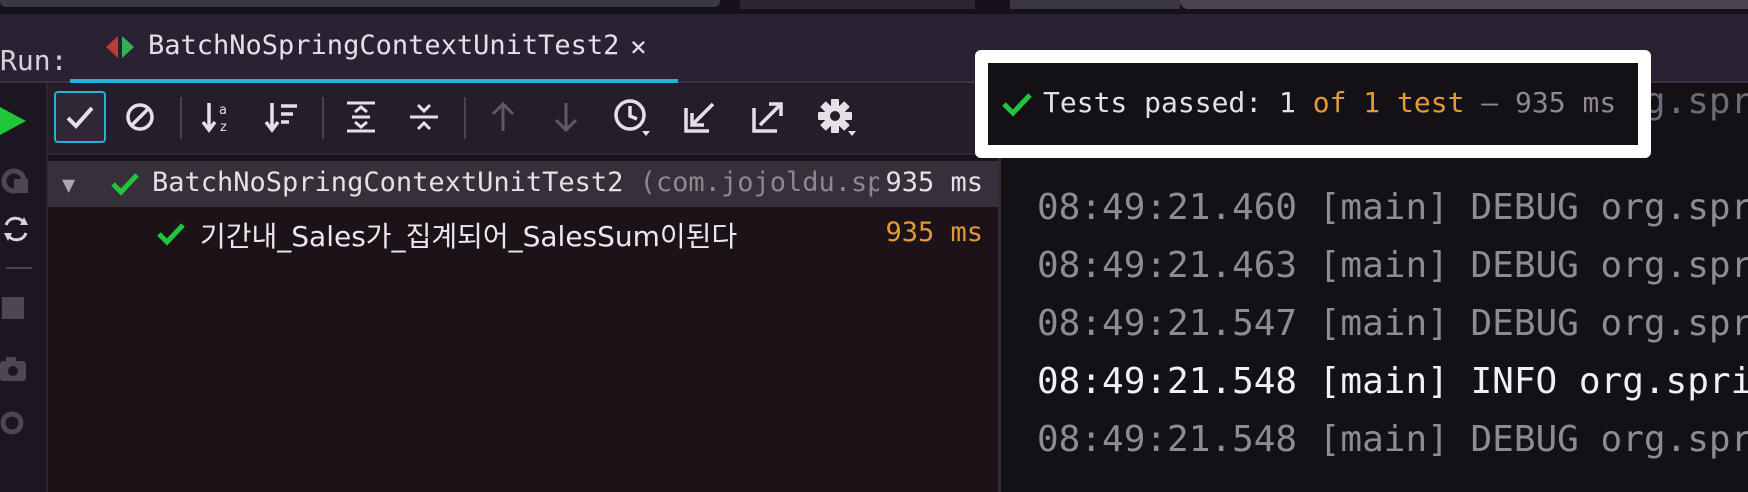  I want to click on settings-gear-icon, so click(16, 423).